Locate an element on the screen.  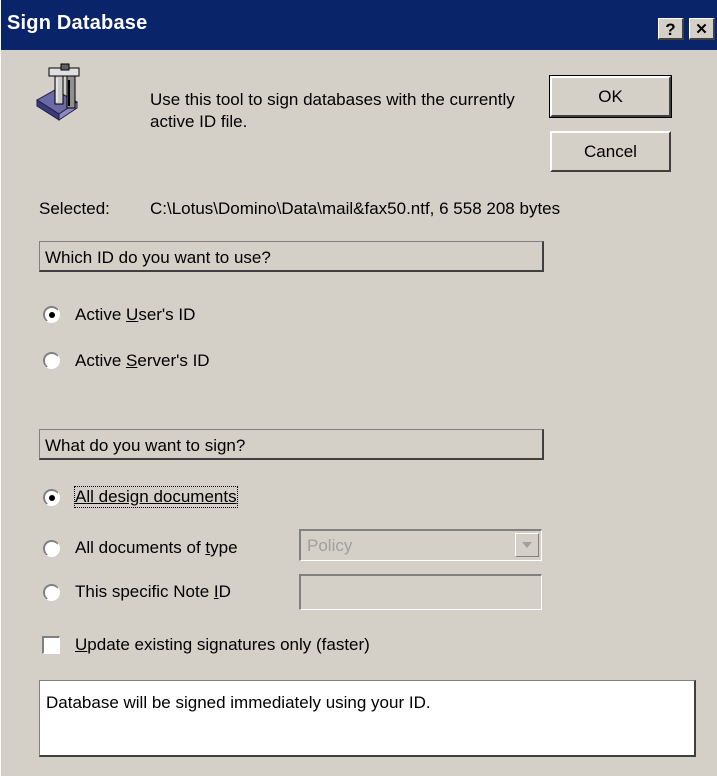
title-bar: Sign Database ? ✕ is located at coordinates (359, 25).